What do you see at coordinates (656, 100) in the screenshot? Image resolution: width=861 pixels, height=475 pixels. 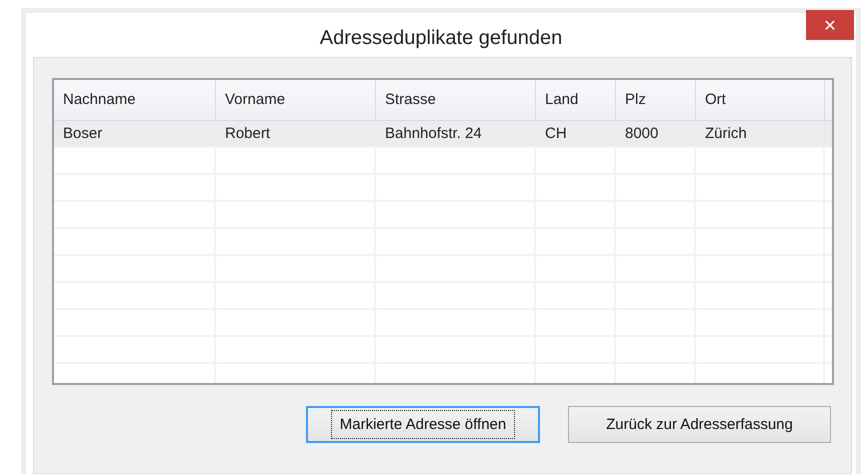 I see `column-header: Plz` at bounding box center [656, 100].